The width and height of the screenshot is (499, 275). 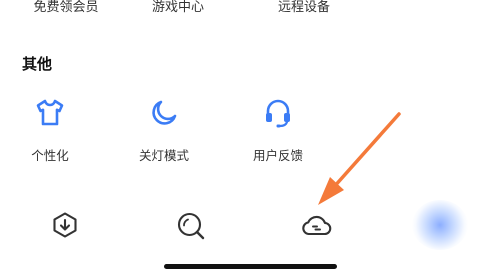 I want to click on home-indicator, so click(x=250, y=266).